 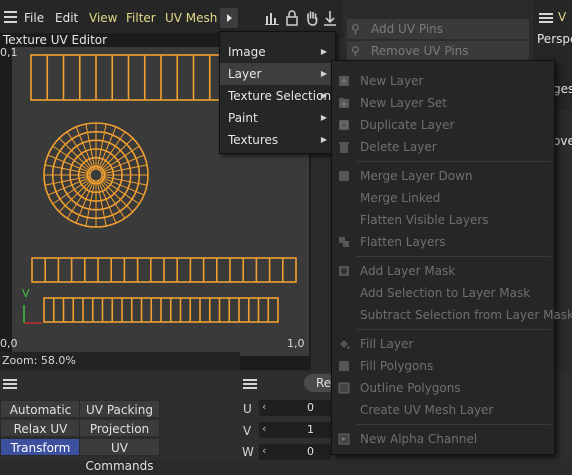 What do you see at coordinates (344, 388) in the screenshot?
I see `outline-polygons-icon` at bounding box center [344, 388].